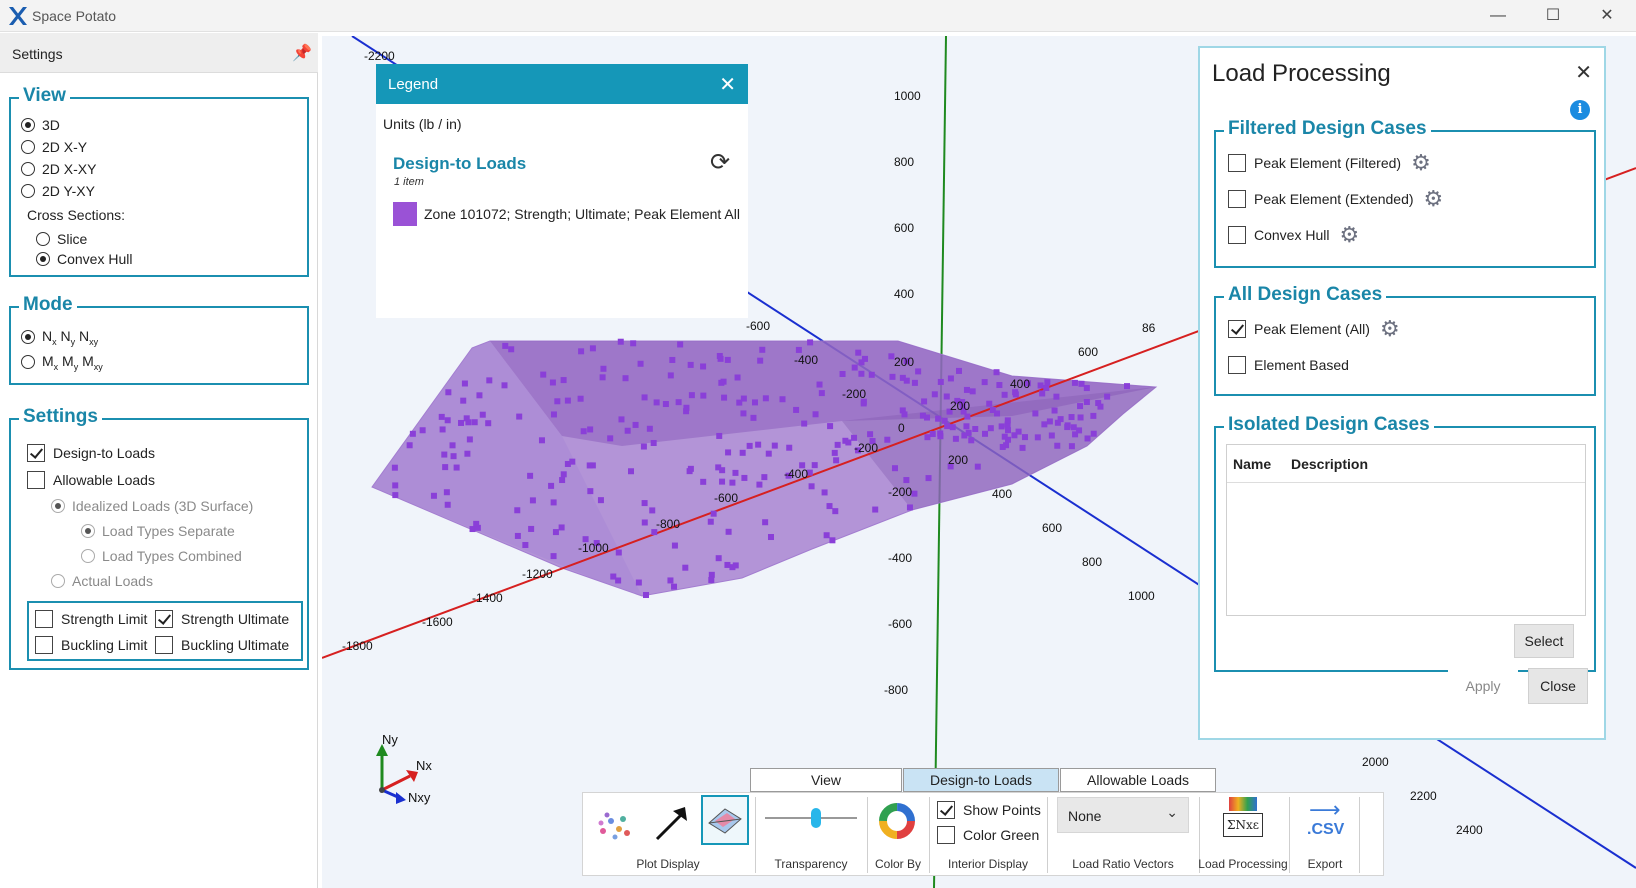 This screenshot has width=1636, height=888. I want to click on peak-element-extended-option: Peak Element (Extended) ⚙, so click(1336, 199).